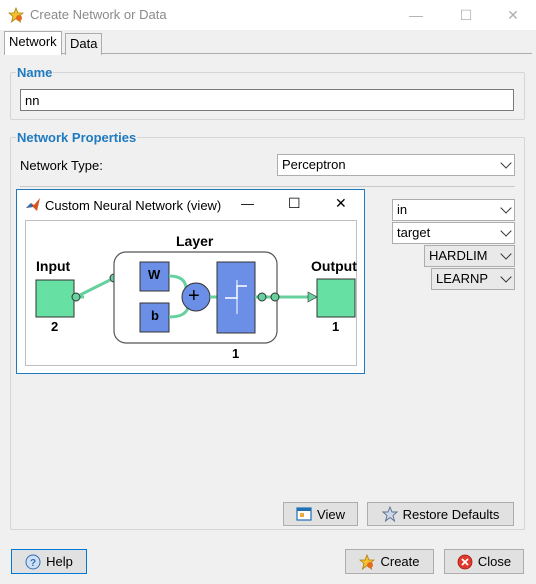  Describe the element at coordinates (336, 298) in the screenshot. I see `output-box` at that location.